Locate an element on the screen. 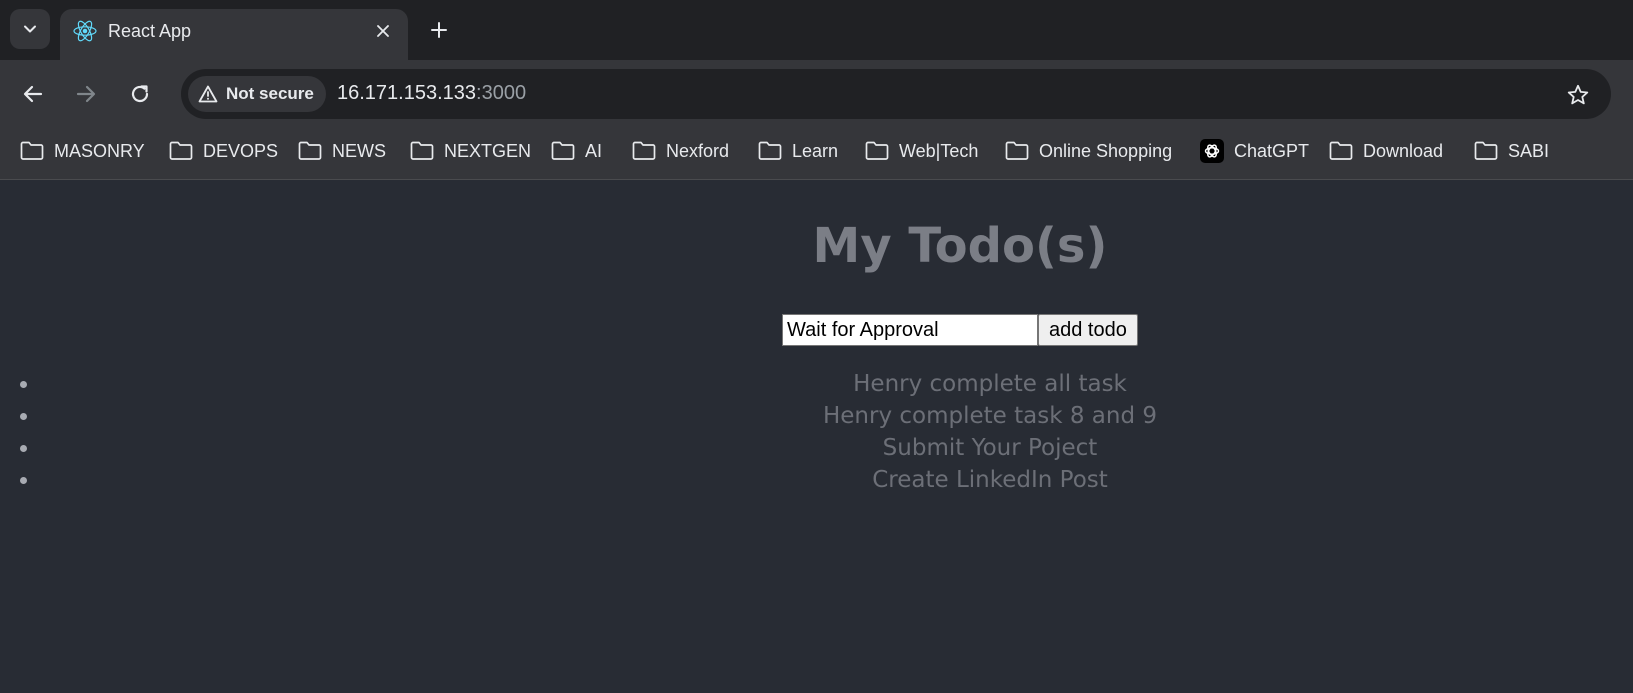 This screenshot has height=693, width=1633. arrow-left-icon is located at coordinates (33, 94).